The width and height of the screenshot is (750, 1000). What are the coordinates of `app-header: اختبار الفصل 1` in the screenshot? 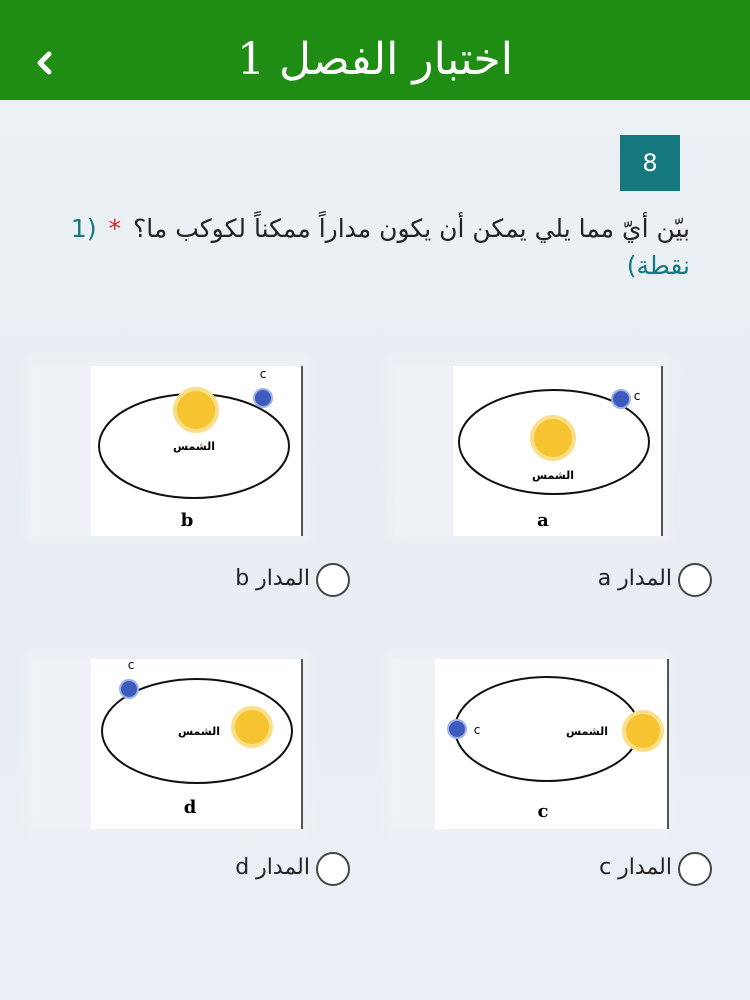 It's located at (375, 50).